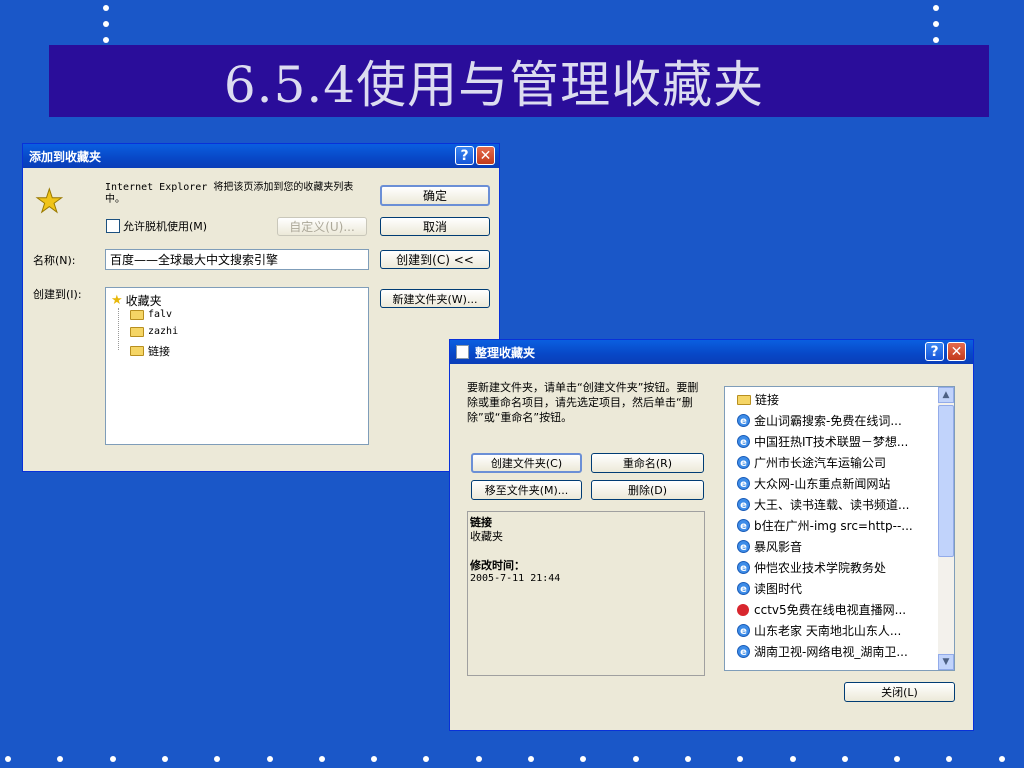 The height and width of the screenshot is (768, 1024). Describe the element at coordinates (767, 400) in the screenshot. I see `list-item-label: 链接` at that location.